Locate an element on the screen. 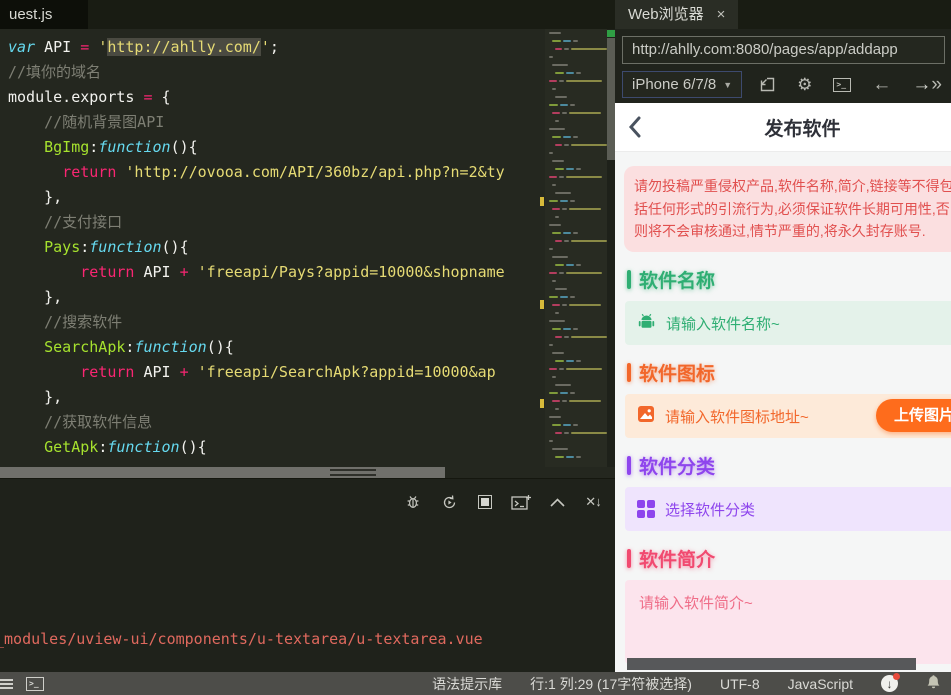 The height and width of the screenshot is (695, 951). device-select-value: iPhone 6/7/8 is located at coordinates (674, 84).